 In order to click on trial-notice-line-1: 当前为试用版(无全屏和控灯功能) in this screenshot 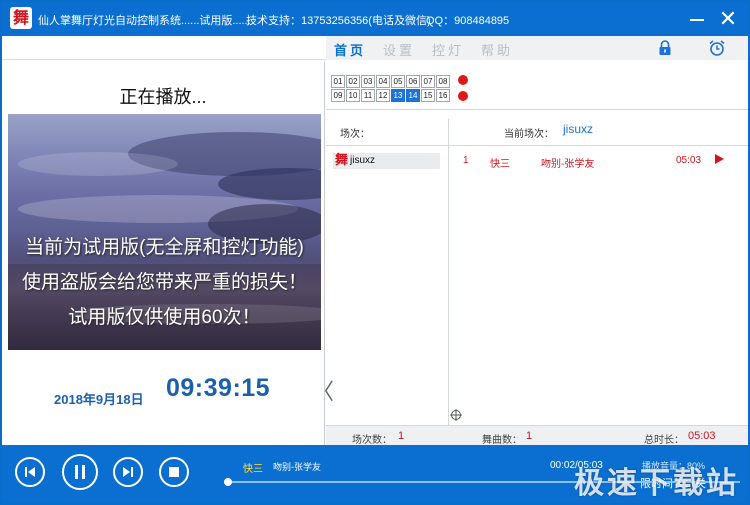, I will do `click(164, 247)`.